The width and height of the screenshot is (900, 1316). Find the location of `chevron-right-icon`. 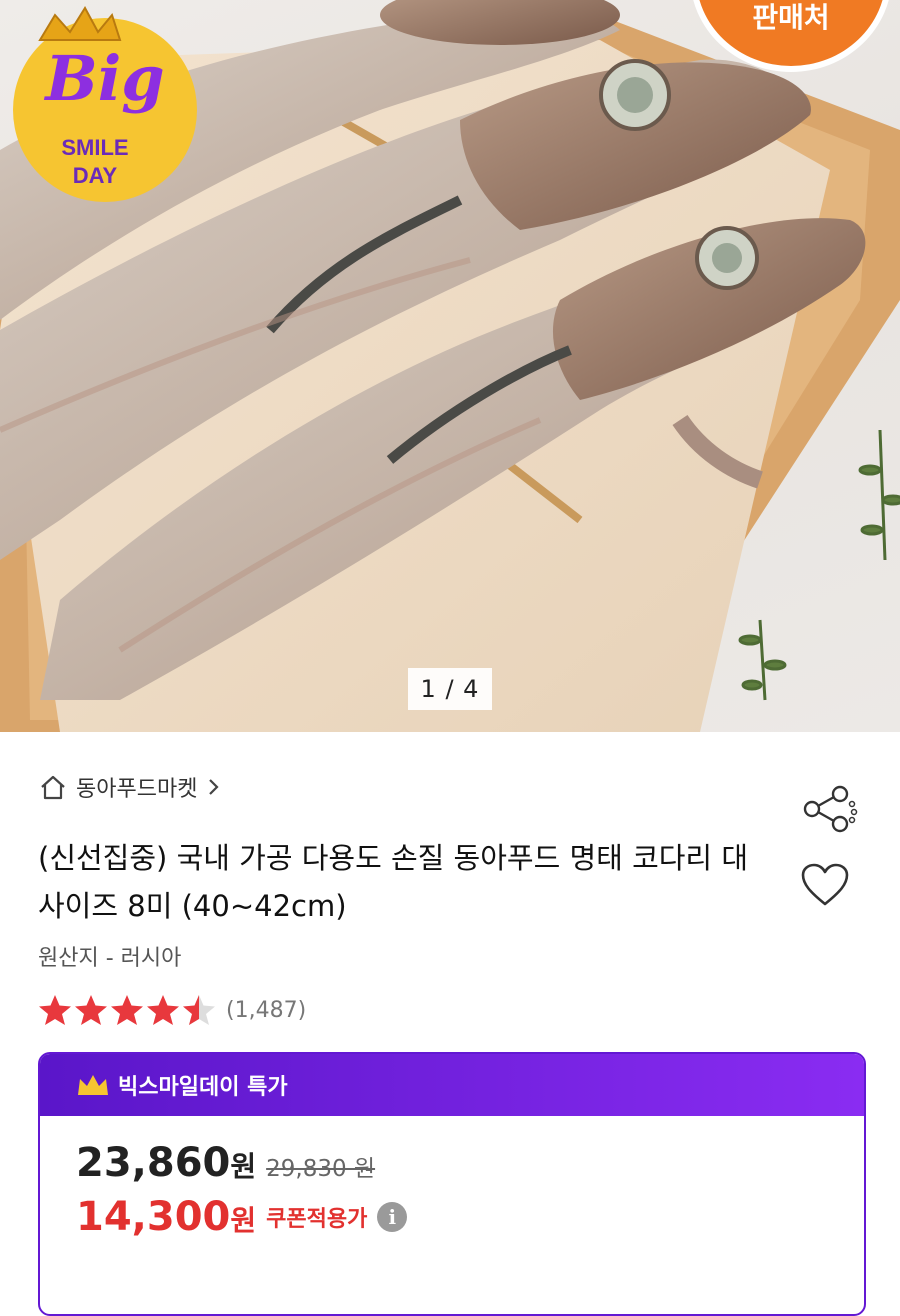

chevron-right-icon is located at coordinates (214, 787).